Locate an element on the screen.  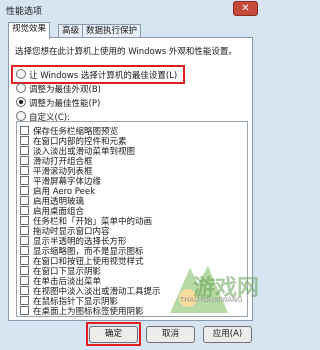
window-title: 性能选项 is located at coordinates (24, 12).